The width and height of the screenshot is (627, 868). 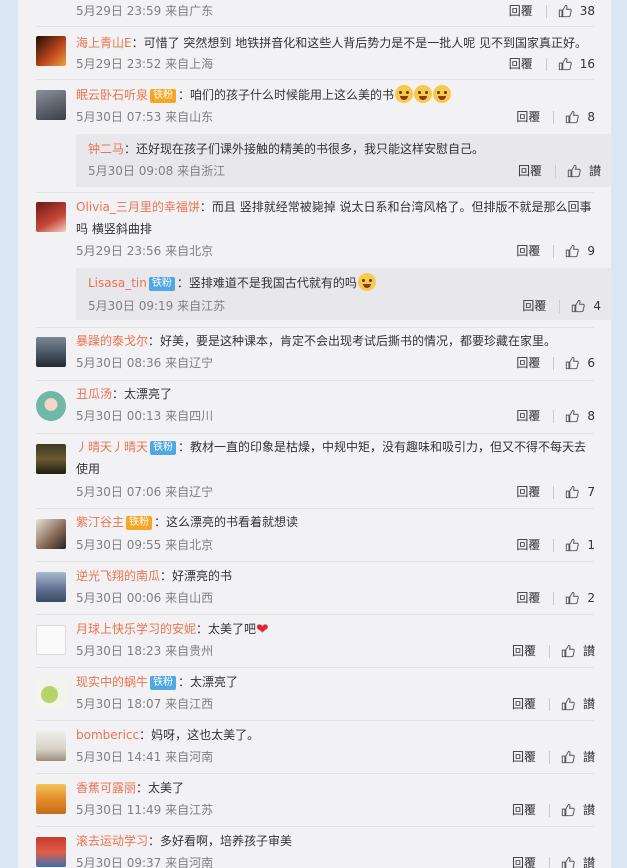 I want to click on user-nickname: 逆光飞翔的南瓜, so click(x=118, y=576).